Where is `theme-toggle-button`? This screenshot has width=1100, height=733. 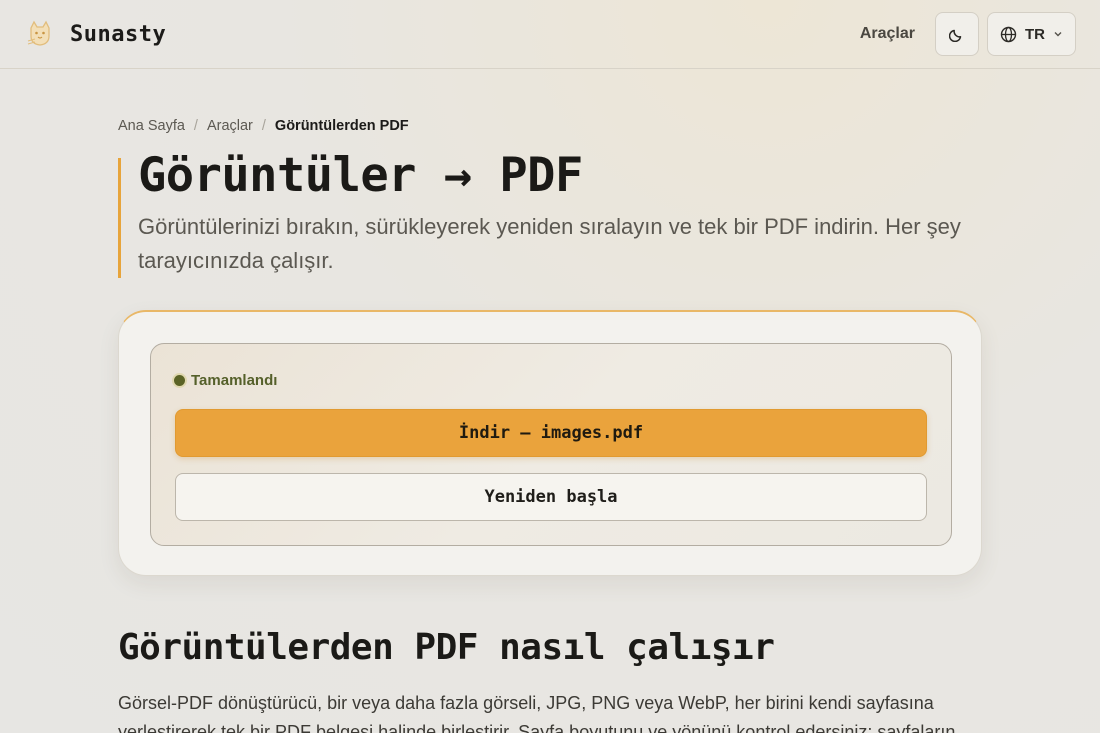
theme-toggle-button is located at coordinates (957, 34).